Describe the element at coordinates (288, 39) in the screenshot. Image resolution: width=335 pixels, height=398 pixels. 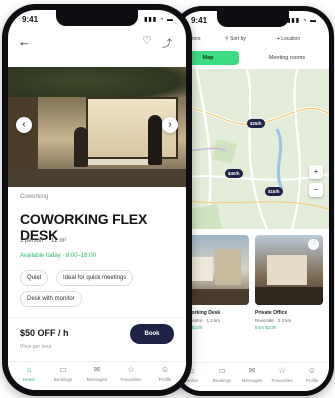
I see `location-button: ⌖ Location` at that location.